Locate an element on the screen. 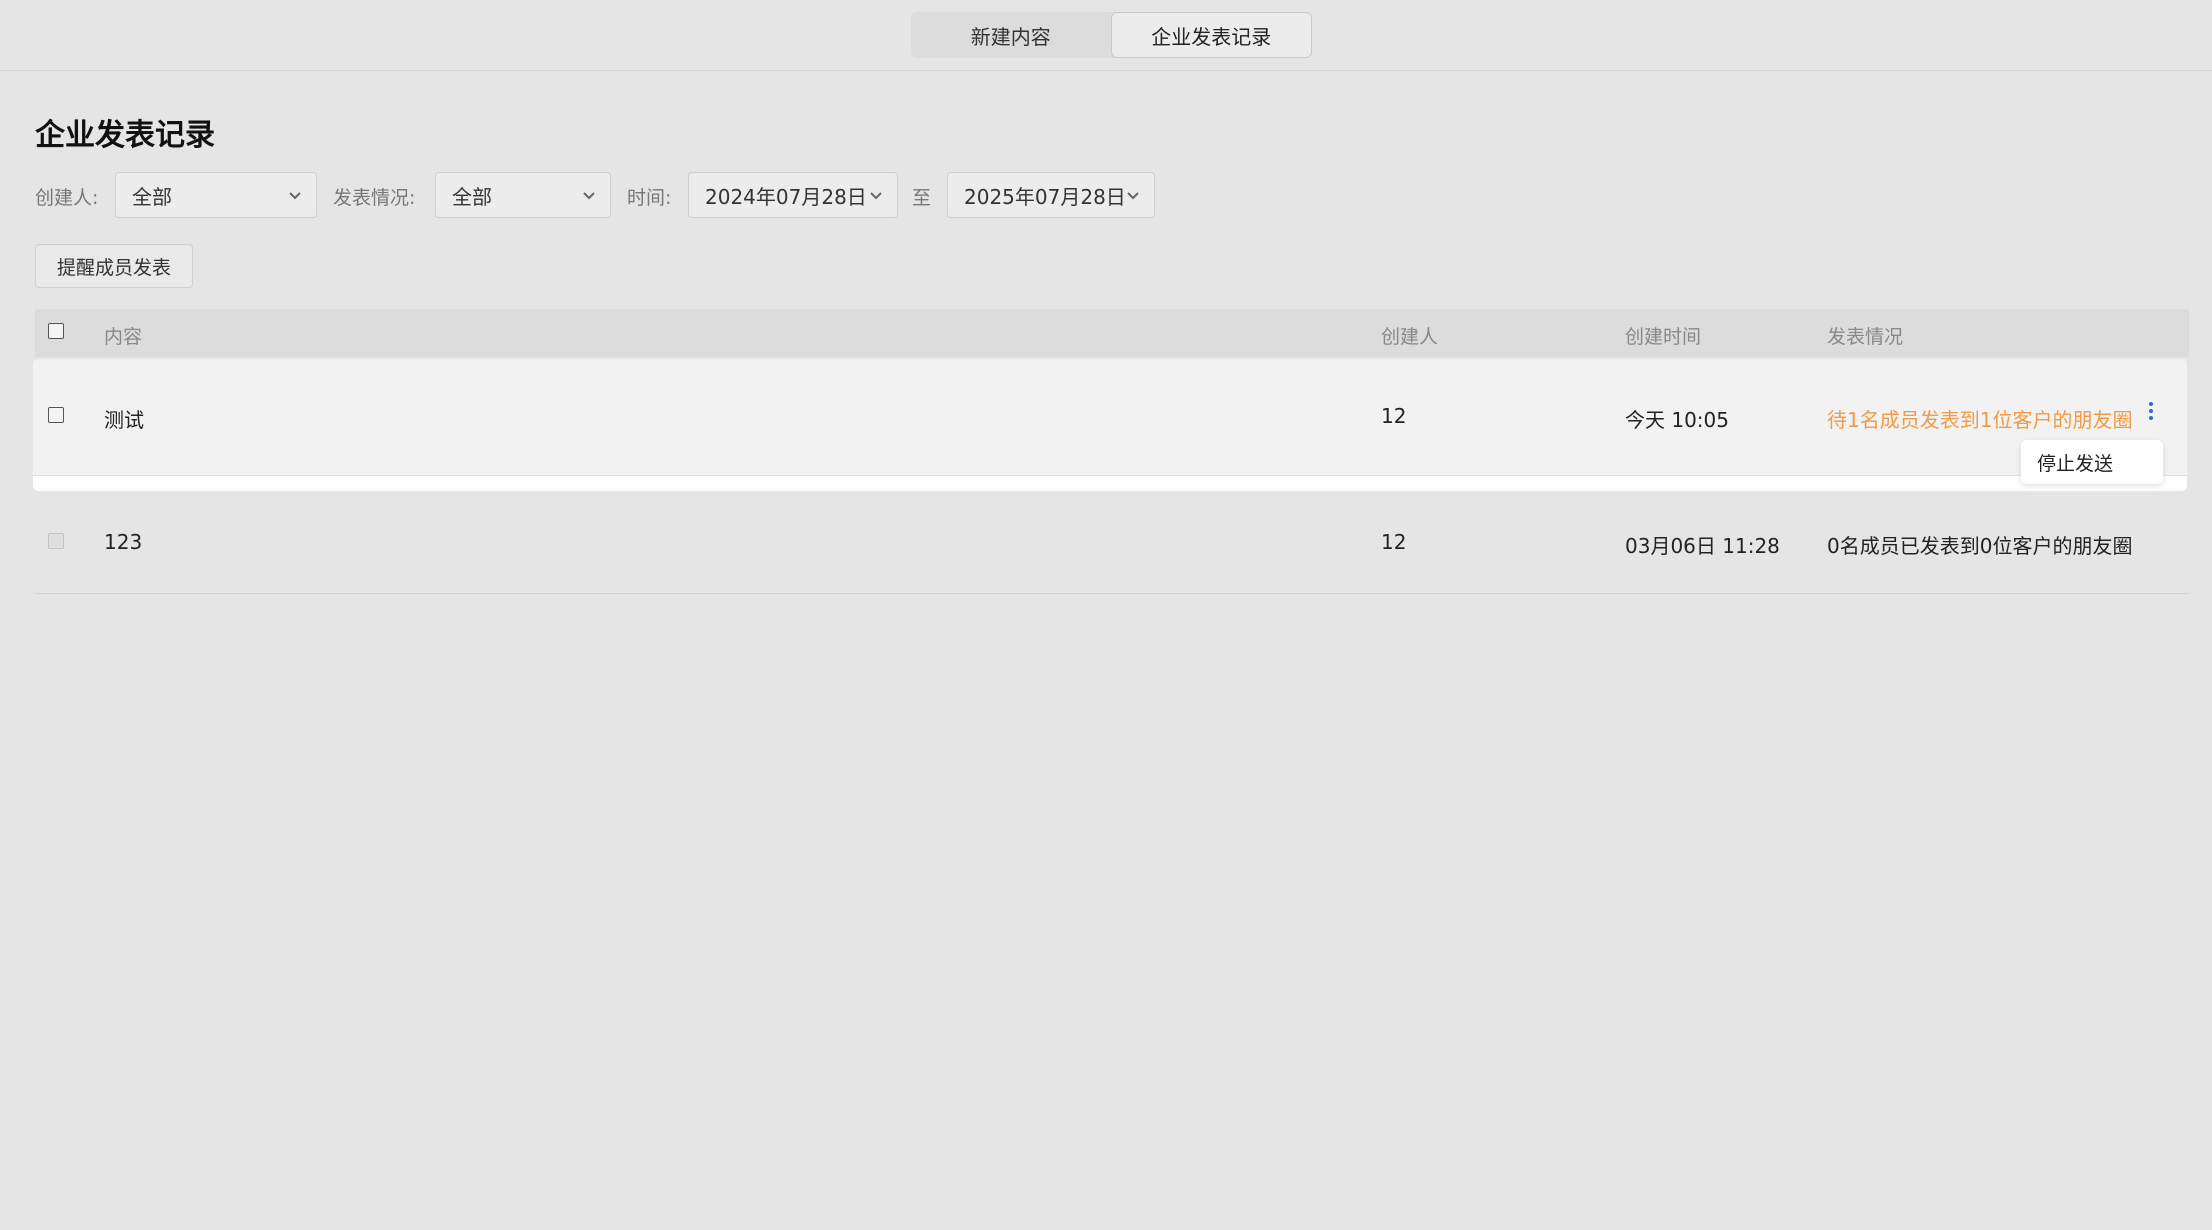 The width and height of the screenshot is (2212, 1230). table-header: 内容 创建人 创建时间 发表情况 is located at coordinates (1112, 333).